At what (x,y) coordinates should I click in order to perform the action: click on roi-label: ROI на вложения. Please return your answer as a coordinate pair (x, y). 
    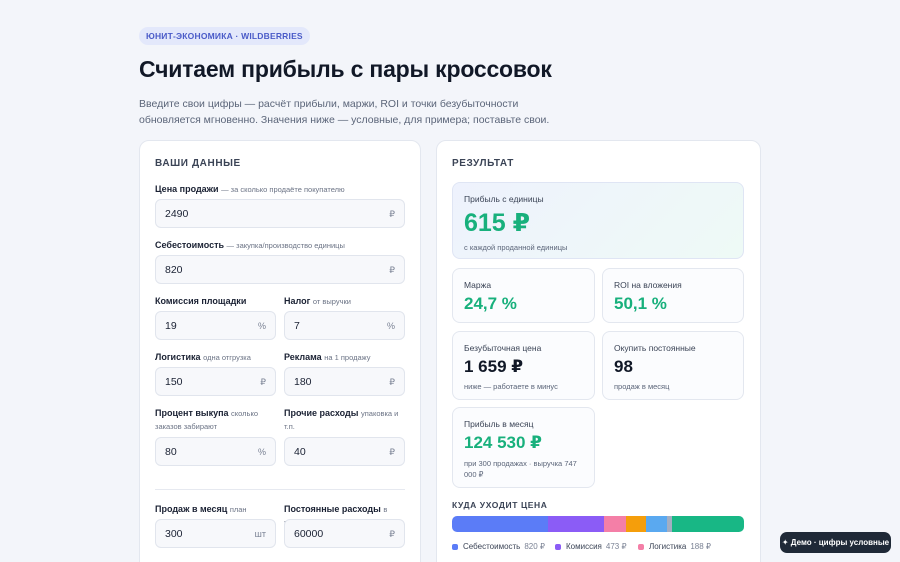
    Looking at the image, I should click on (648, 285).